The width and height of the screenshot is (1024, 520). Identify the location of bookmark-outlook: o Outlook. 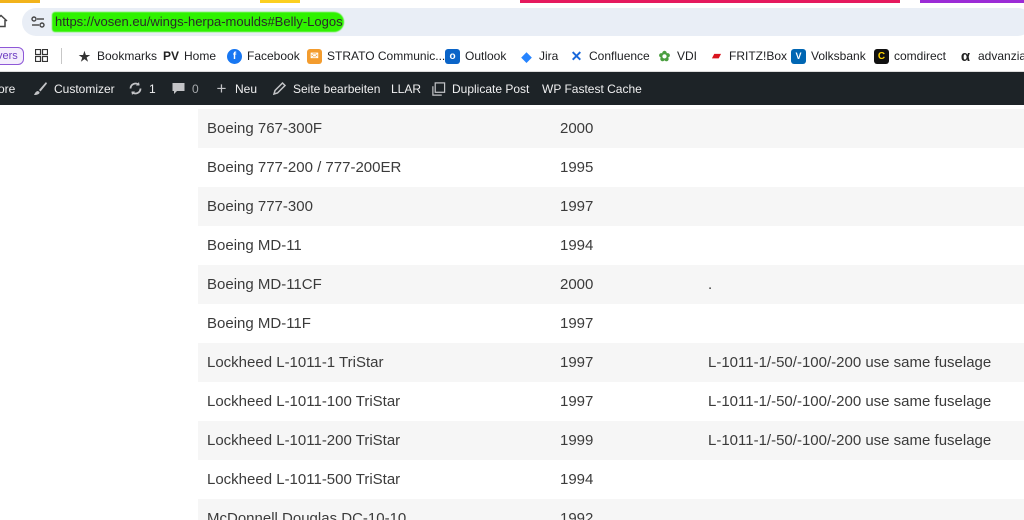
(475, 56).